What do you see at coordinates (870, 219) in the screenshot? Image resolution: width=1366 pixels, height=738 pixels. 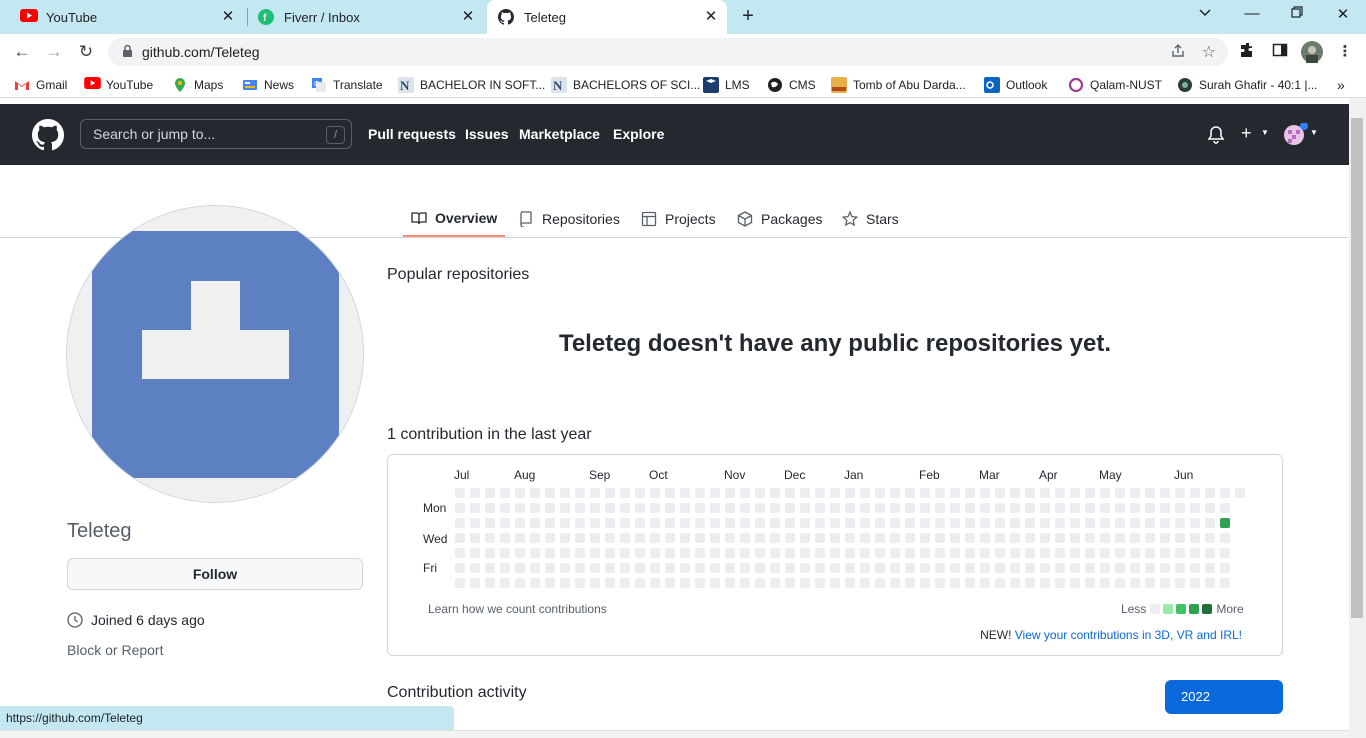 I see `tab-stars: Stars` at bounding box center [870, 219].